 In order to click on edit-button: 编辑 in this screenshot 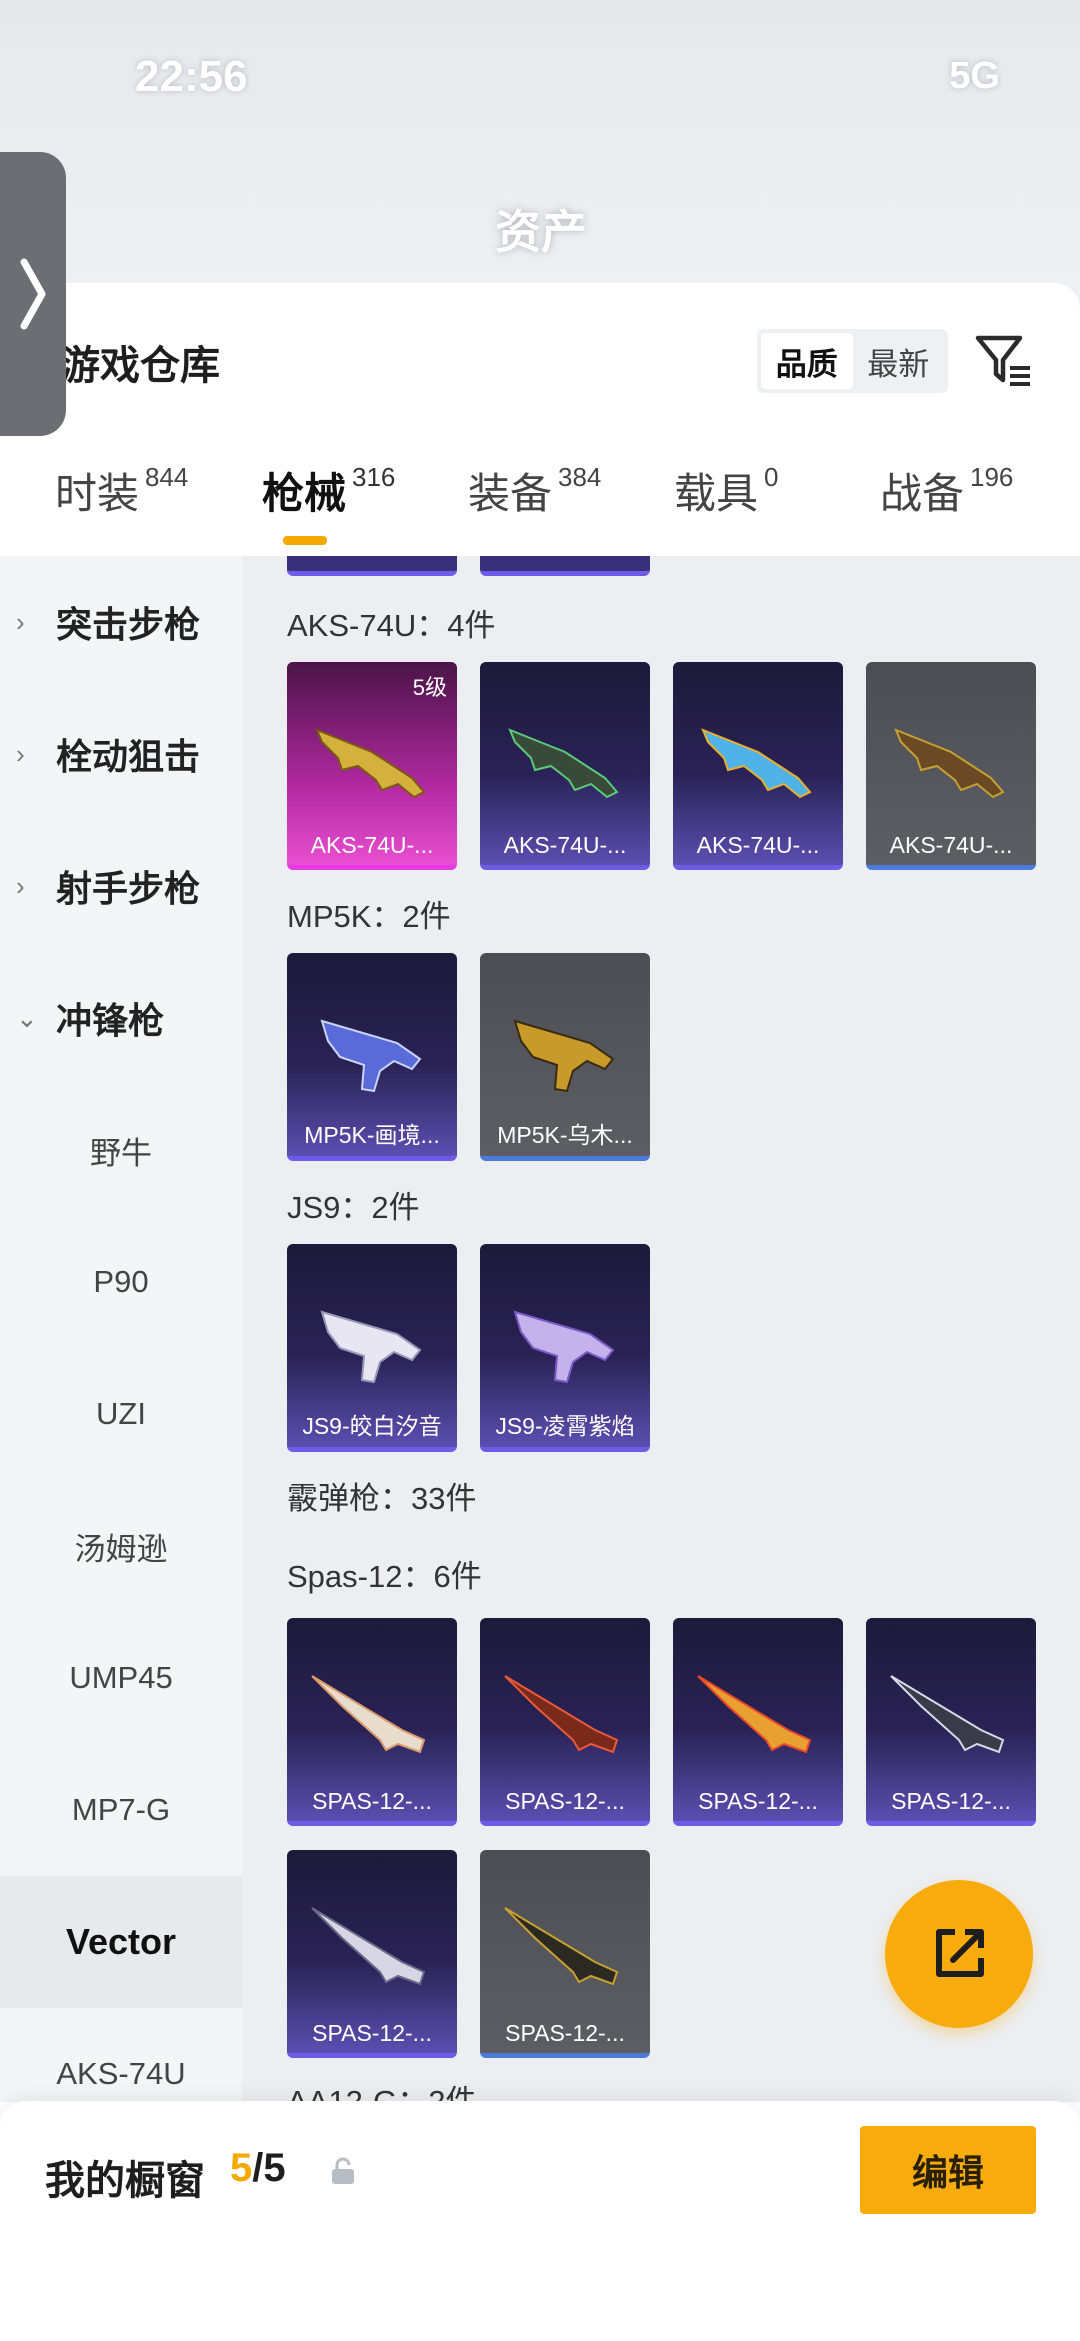, I will do `click(948, 2170)`.